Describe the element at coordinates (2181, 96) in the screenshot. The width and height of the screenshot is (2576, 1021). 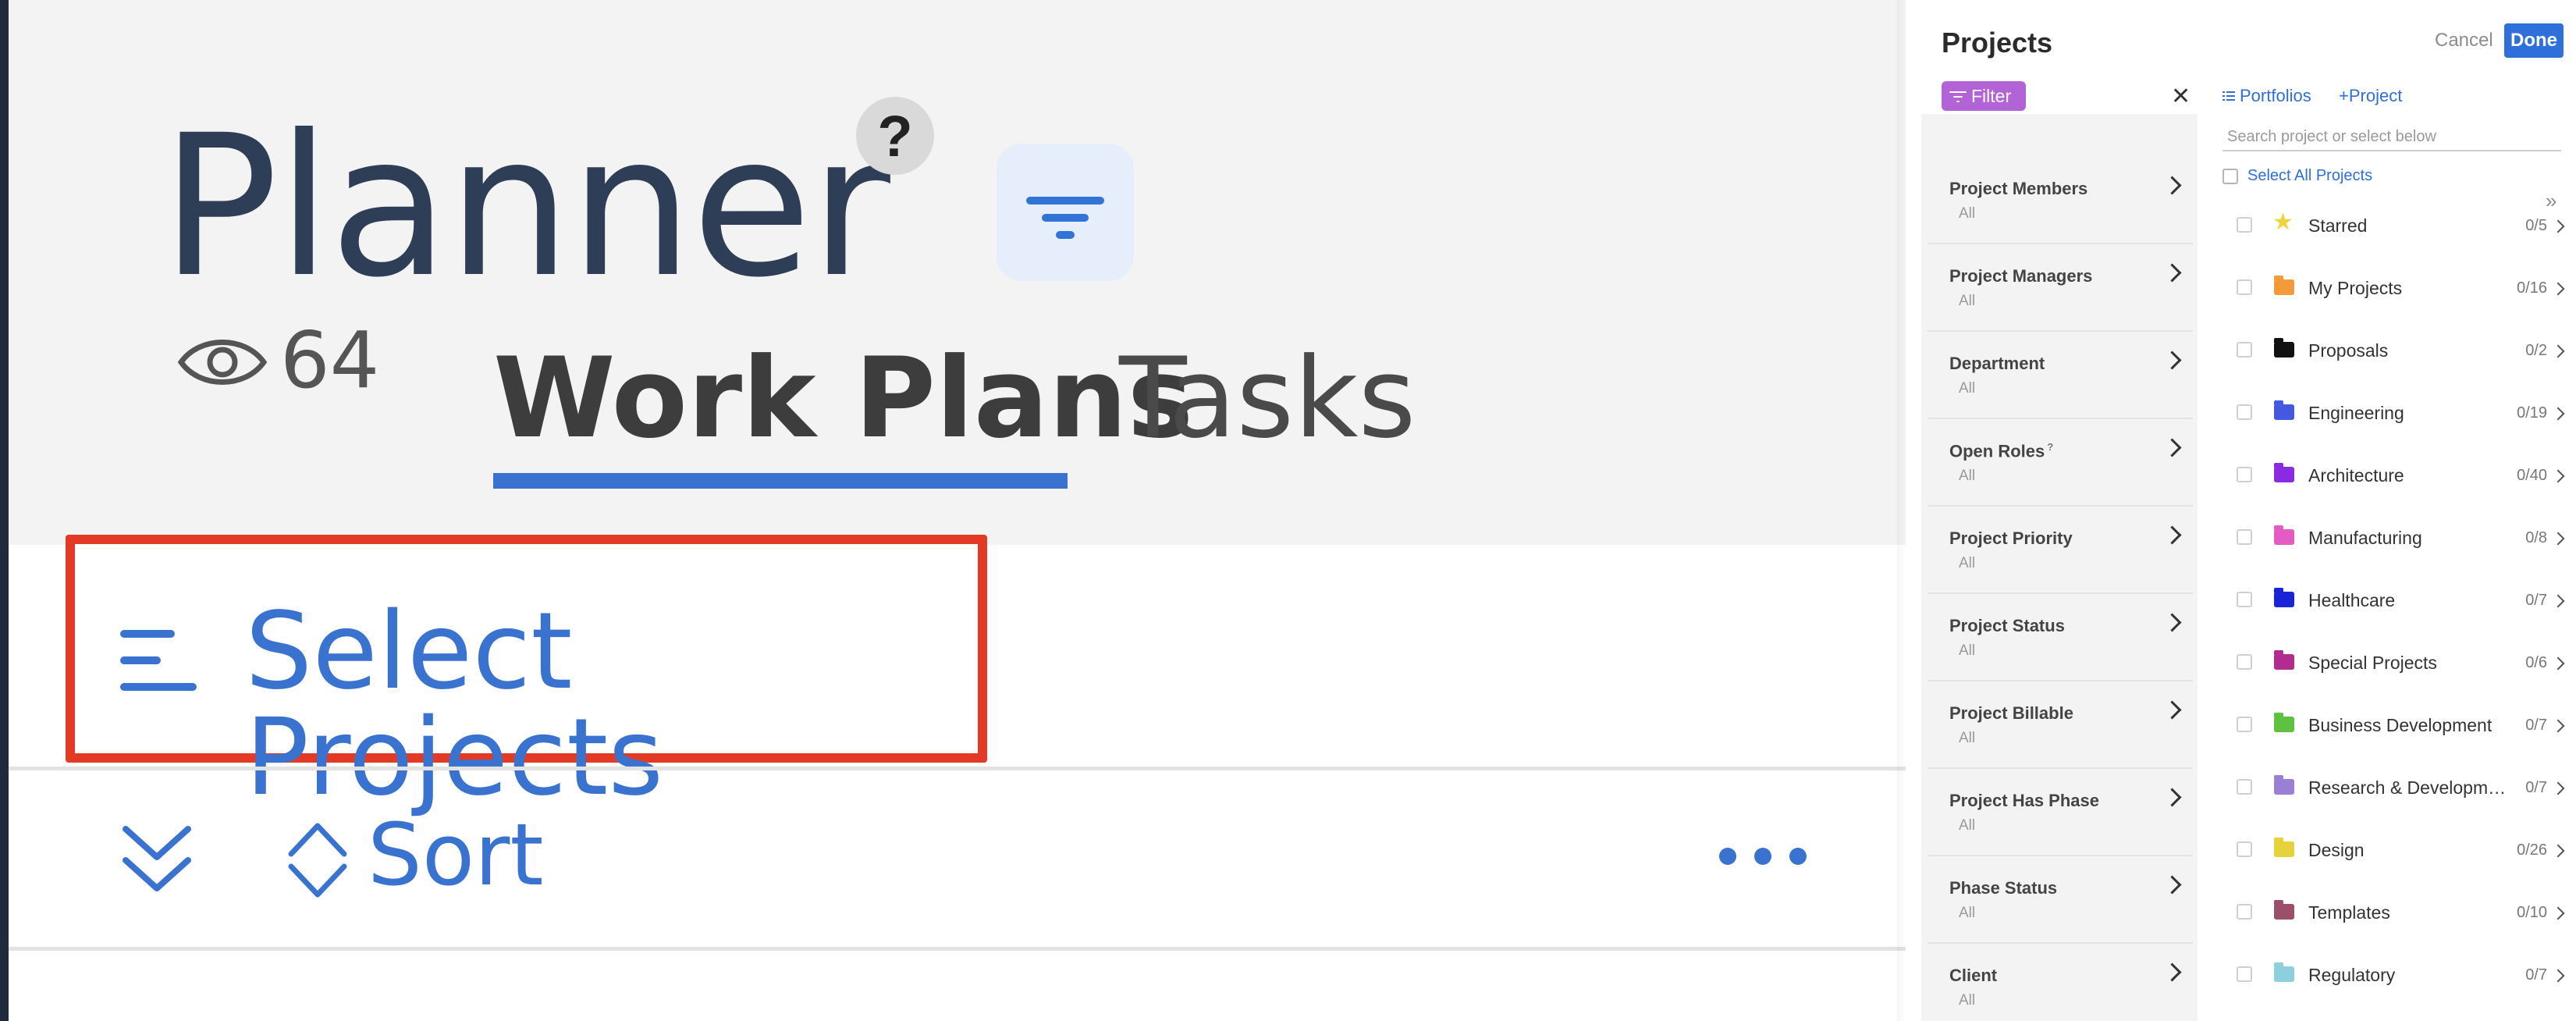
I see `close-icon: ✕` at that location.